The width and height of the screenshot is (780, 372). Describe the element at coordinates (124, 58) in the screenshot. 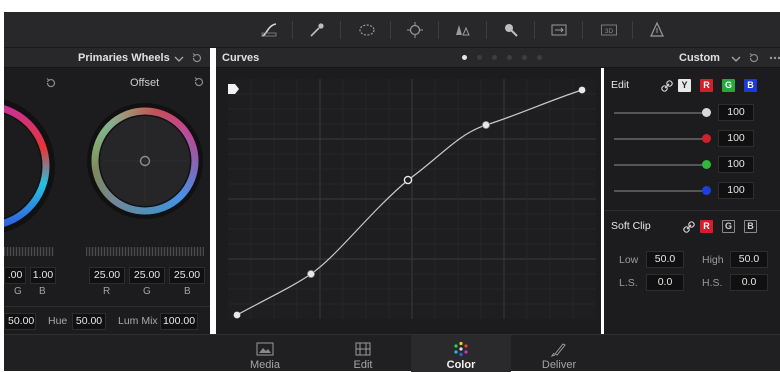

I see `primaries-title: Primaries Wheels` at that location.